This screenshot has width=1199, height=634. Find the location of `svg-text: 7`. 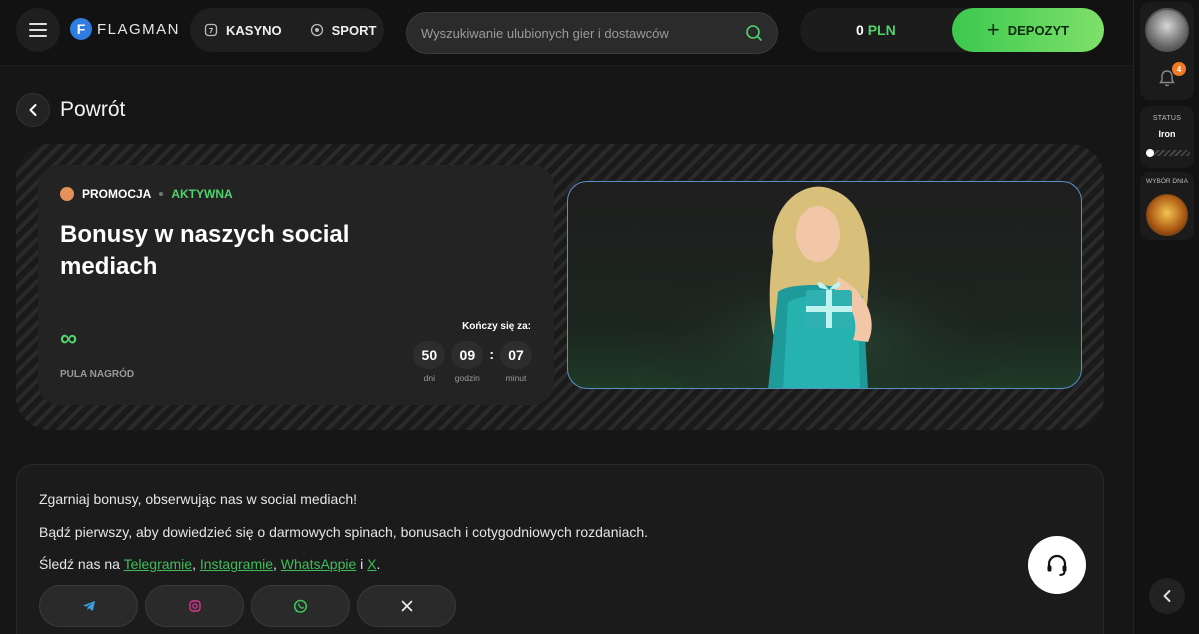

svg-text: 7 is located at coordinates (211, 31).